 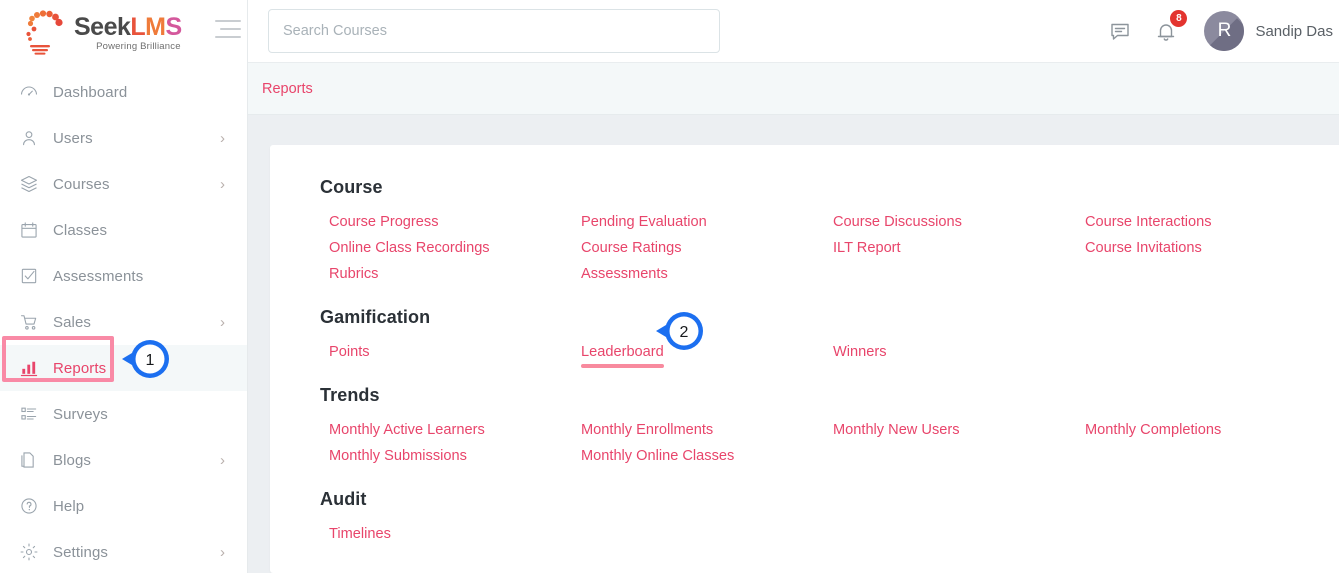 I want to click on bell-icon: 8, so click(x=1171, y=26).